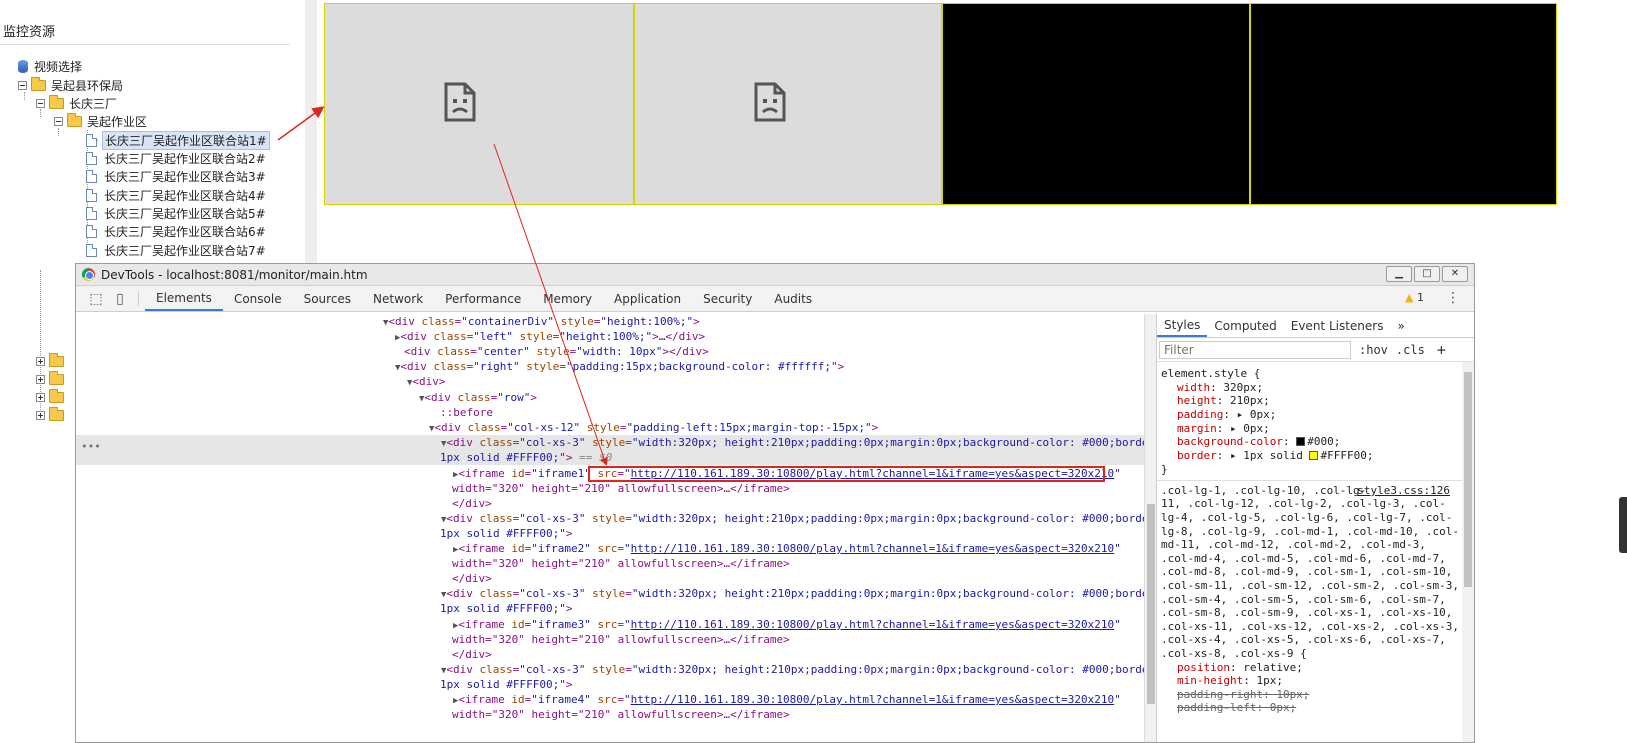  Describe the element at coordinates (1182, 325) in the screenshot. I see `tab-styles: Styles` at that location.